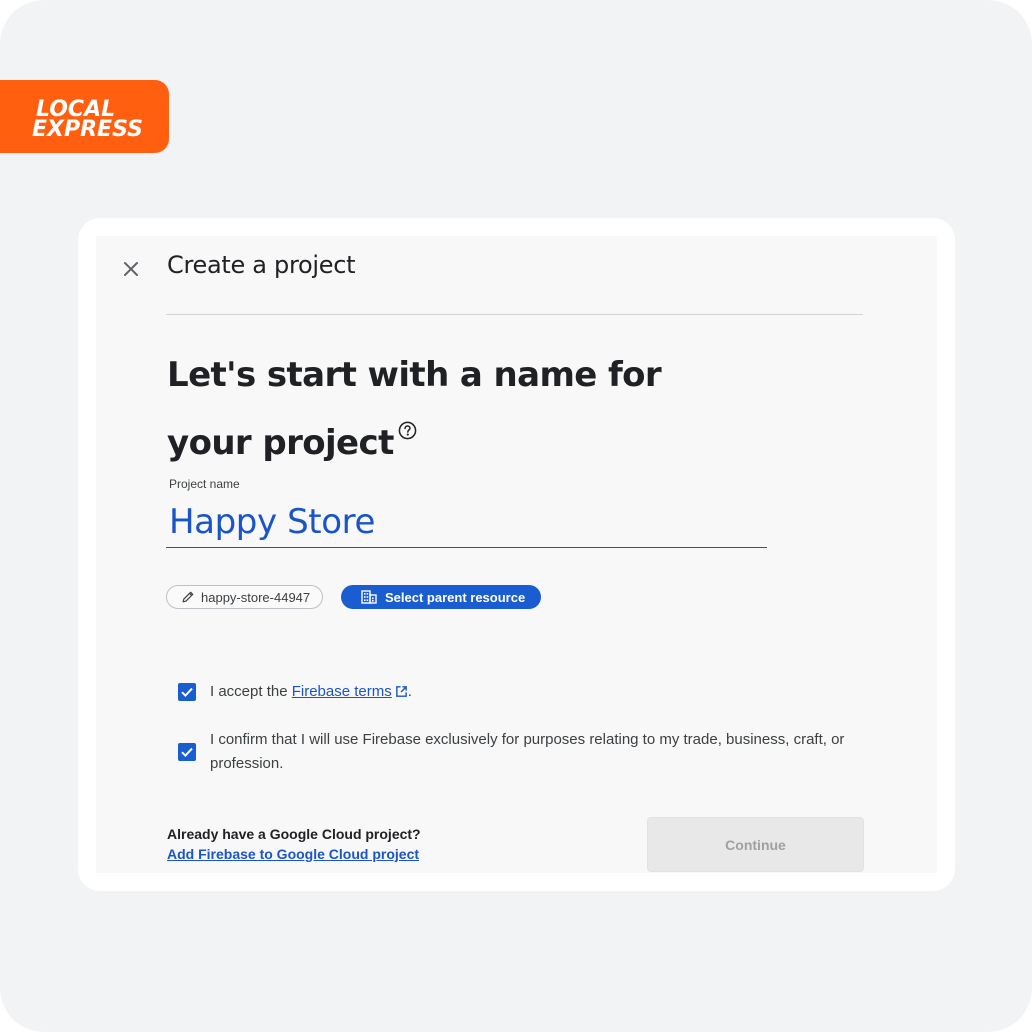  I want to click on project-id-text: happy-store-44947, so click(256, 597).